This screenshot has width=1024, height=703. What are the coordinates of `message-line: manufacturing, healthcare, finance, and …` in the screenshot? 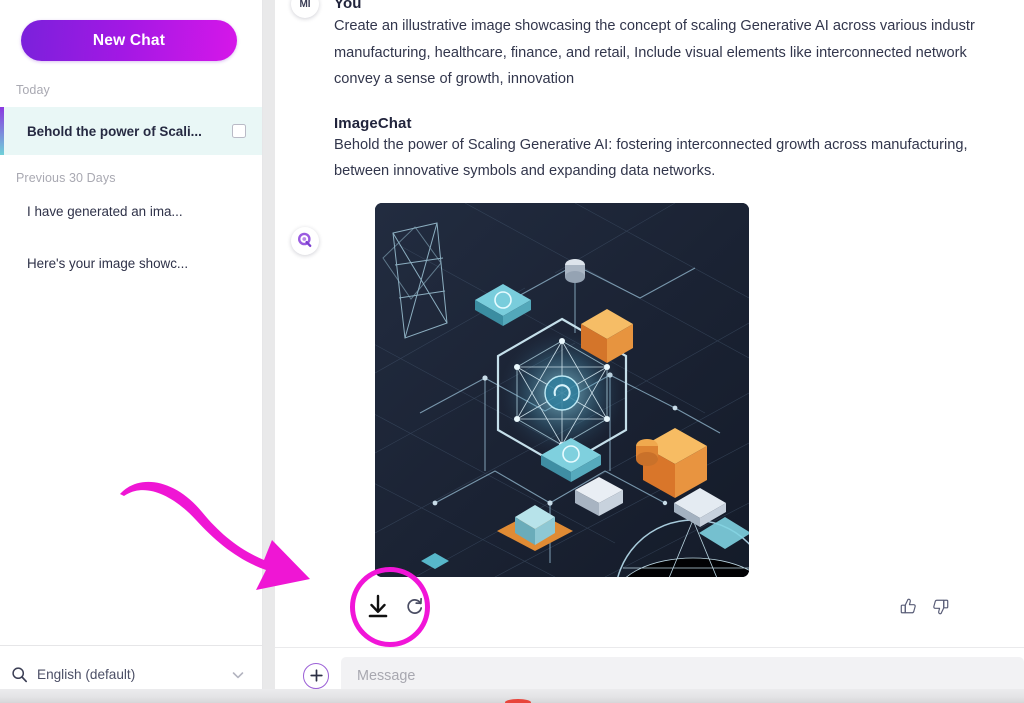 It's located at (650, 52).